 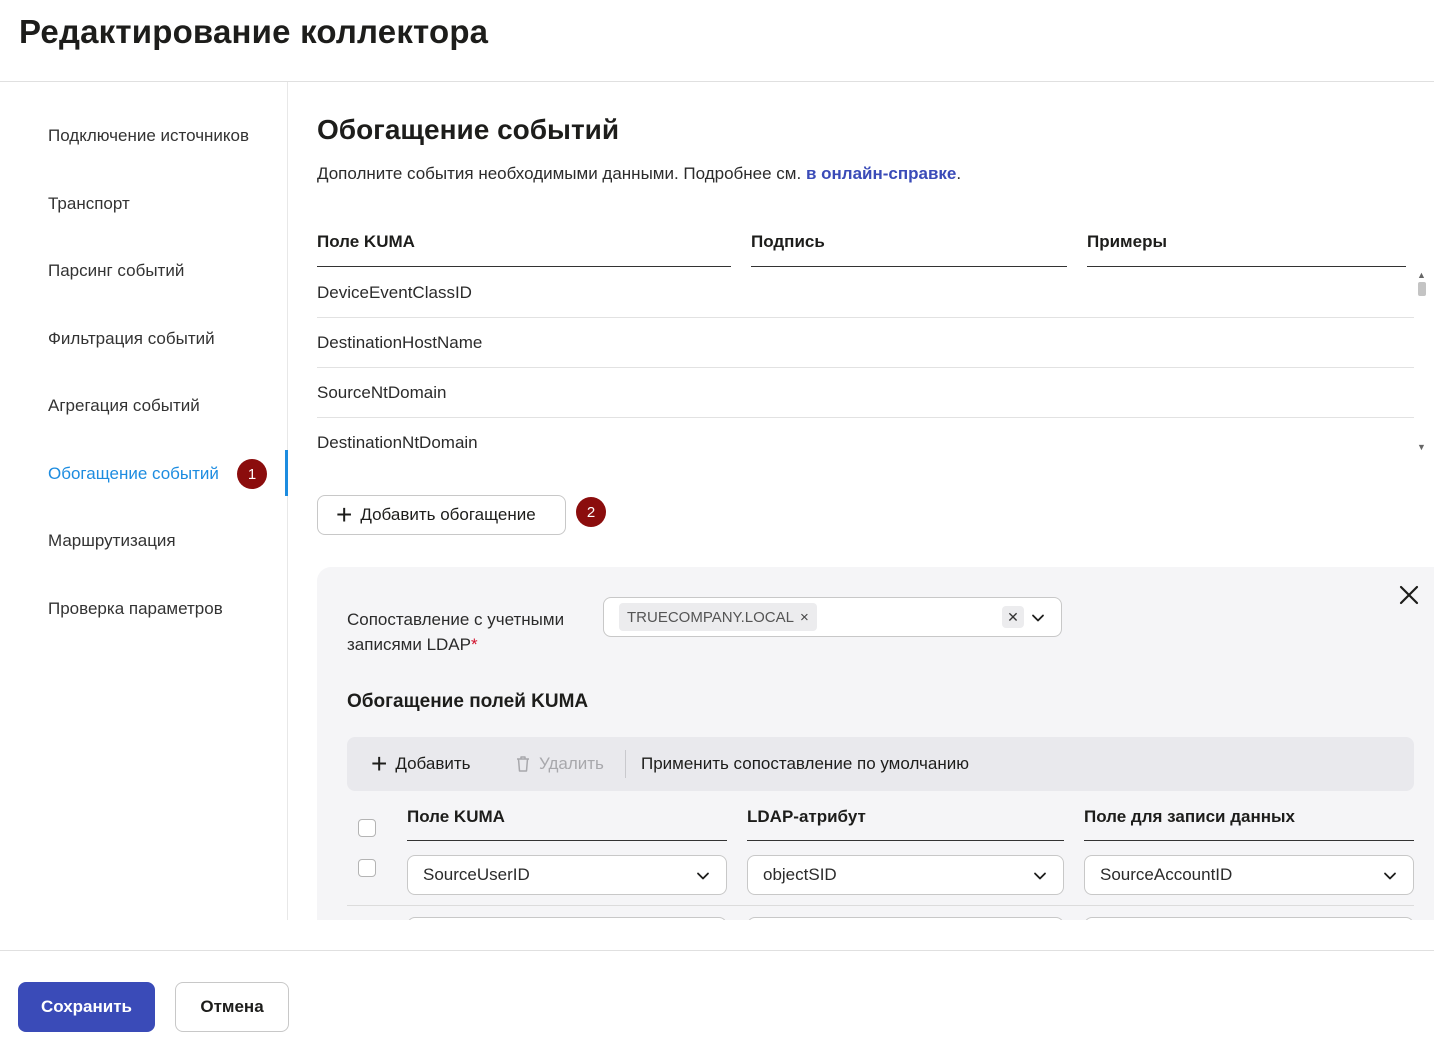 What do you see at coordinates (86, 1007) in the screenshot?
I see `save-button: Сохранить` at bounding box center [86, 1007].